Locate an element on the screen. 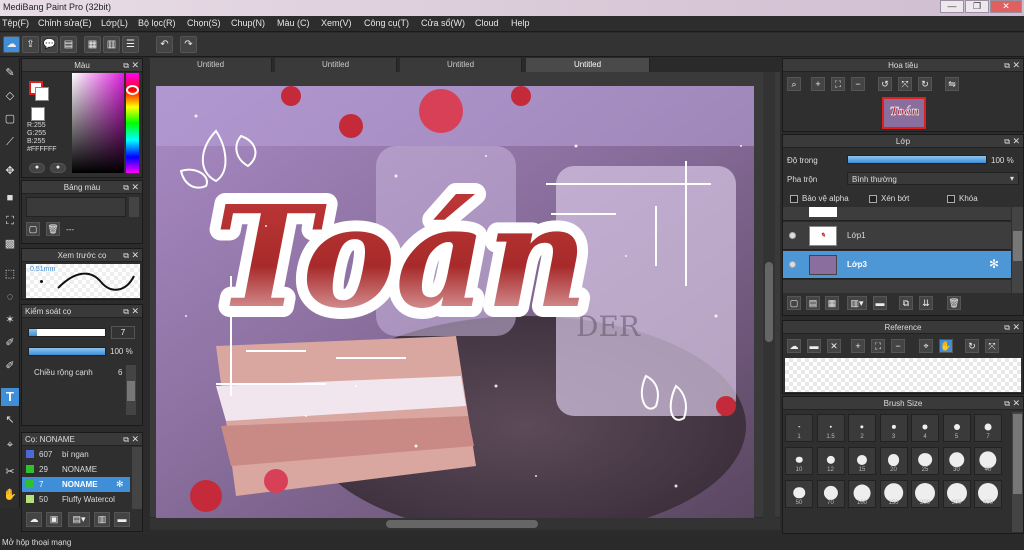 This screenshot has width=1024, height=550. eraser-tool-icon: ◇ is located at coordinates (10, 96).